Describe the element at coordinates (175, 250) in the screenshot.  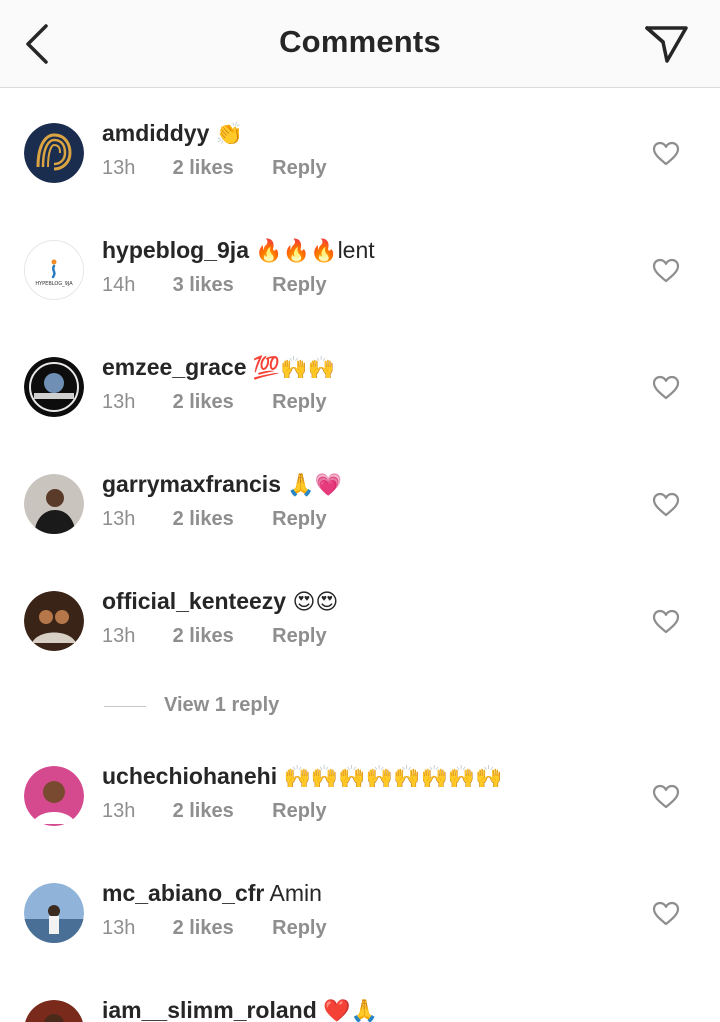
I see `comment-username: hypeblog_9ja` at that location.